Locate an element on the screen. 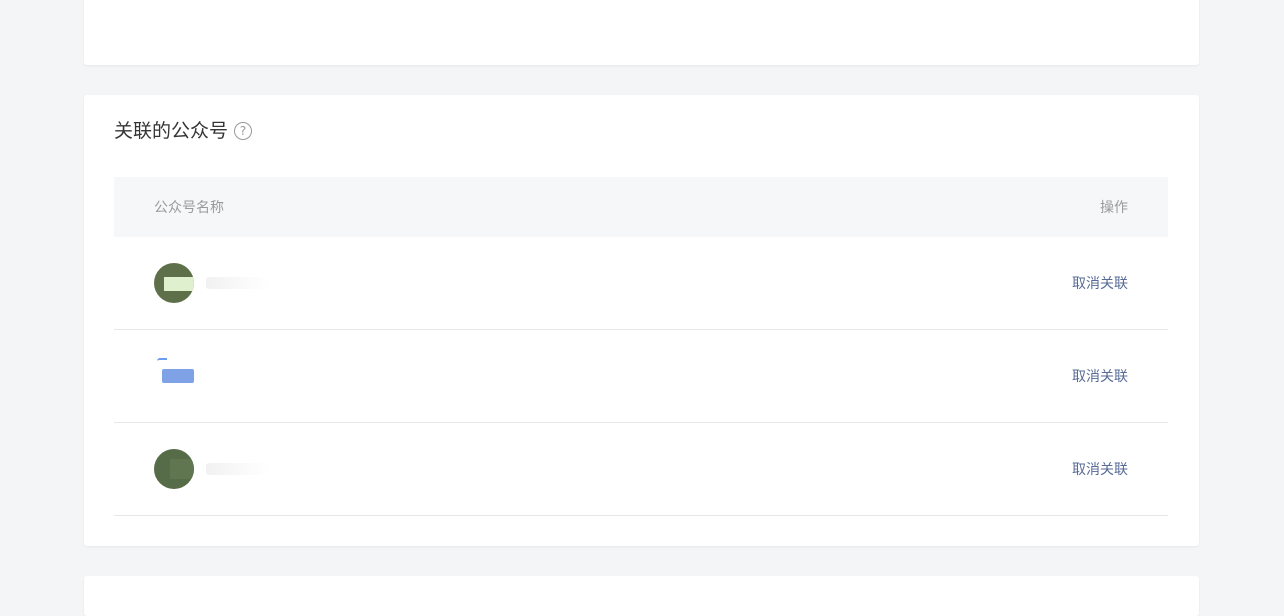 The width and height of the screenshot is (1284, 616). column-header-name: 公众号名称 is located at coordinates (189, 208).